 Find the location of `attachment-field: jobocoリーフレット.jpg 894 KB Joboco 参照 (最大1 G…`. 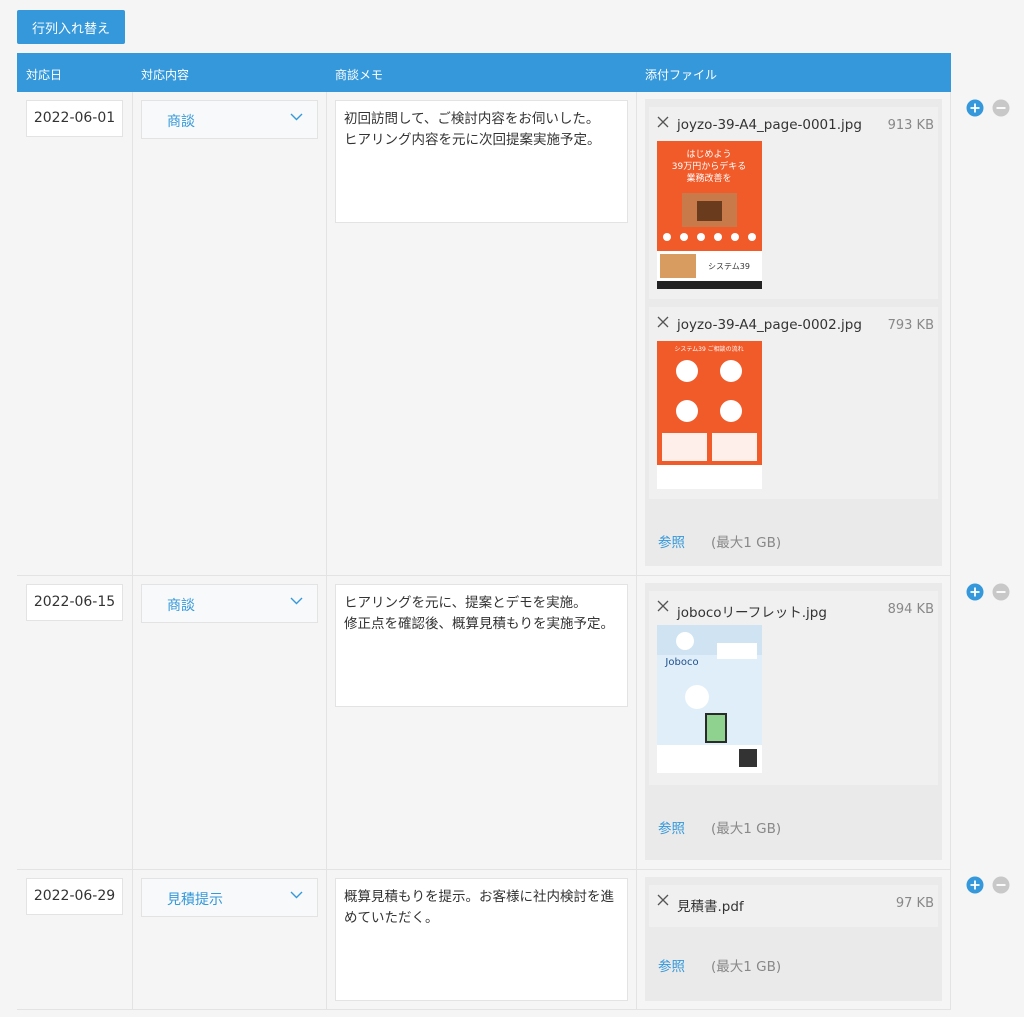

attachment-field: jobocoリーフレット.jpg 894 KB Joboco 参照 (最大1 G… is located at coordinates (793, 721).